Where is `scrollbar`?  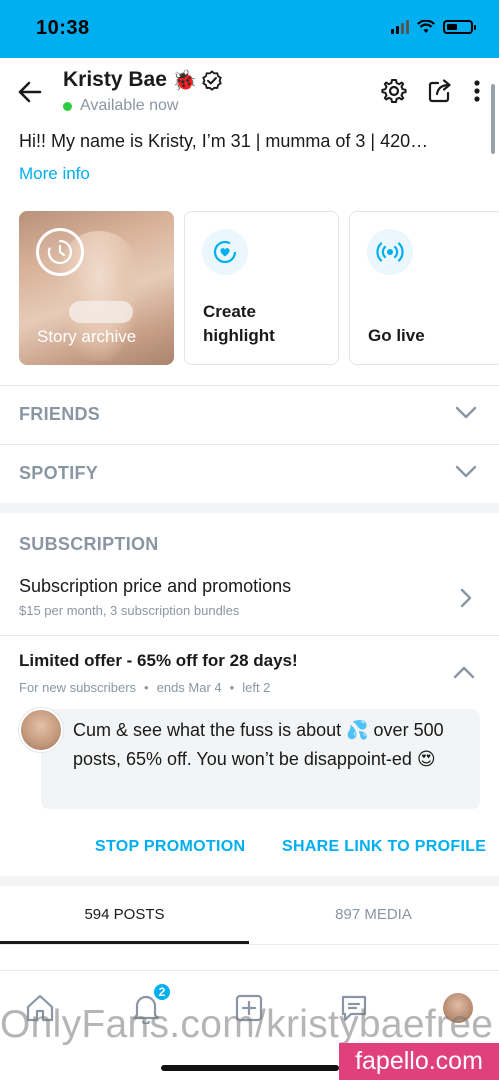 scrollbar is located at coordinates (493, 119).